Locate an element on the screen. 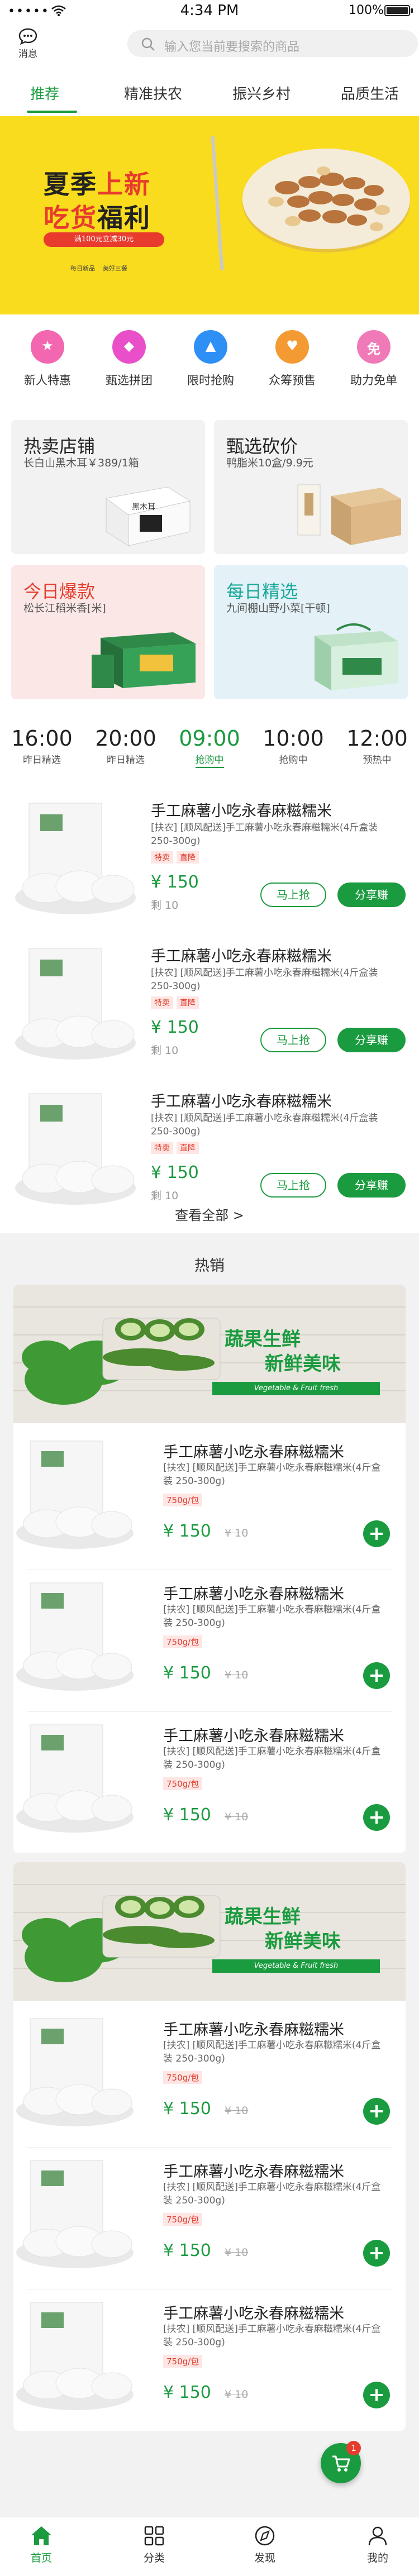 The height and width of the screenshot is (2576, 419). quick-flash-sale: ▲ 限时抢购 is located at coordinates (210, 359).